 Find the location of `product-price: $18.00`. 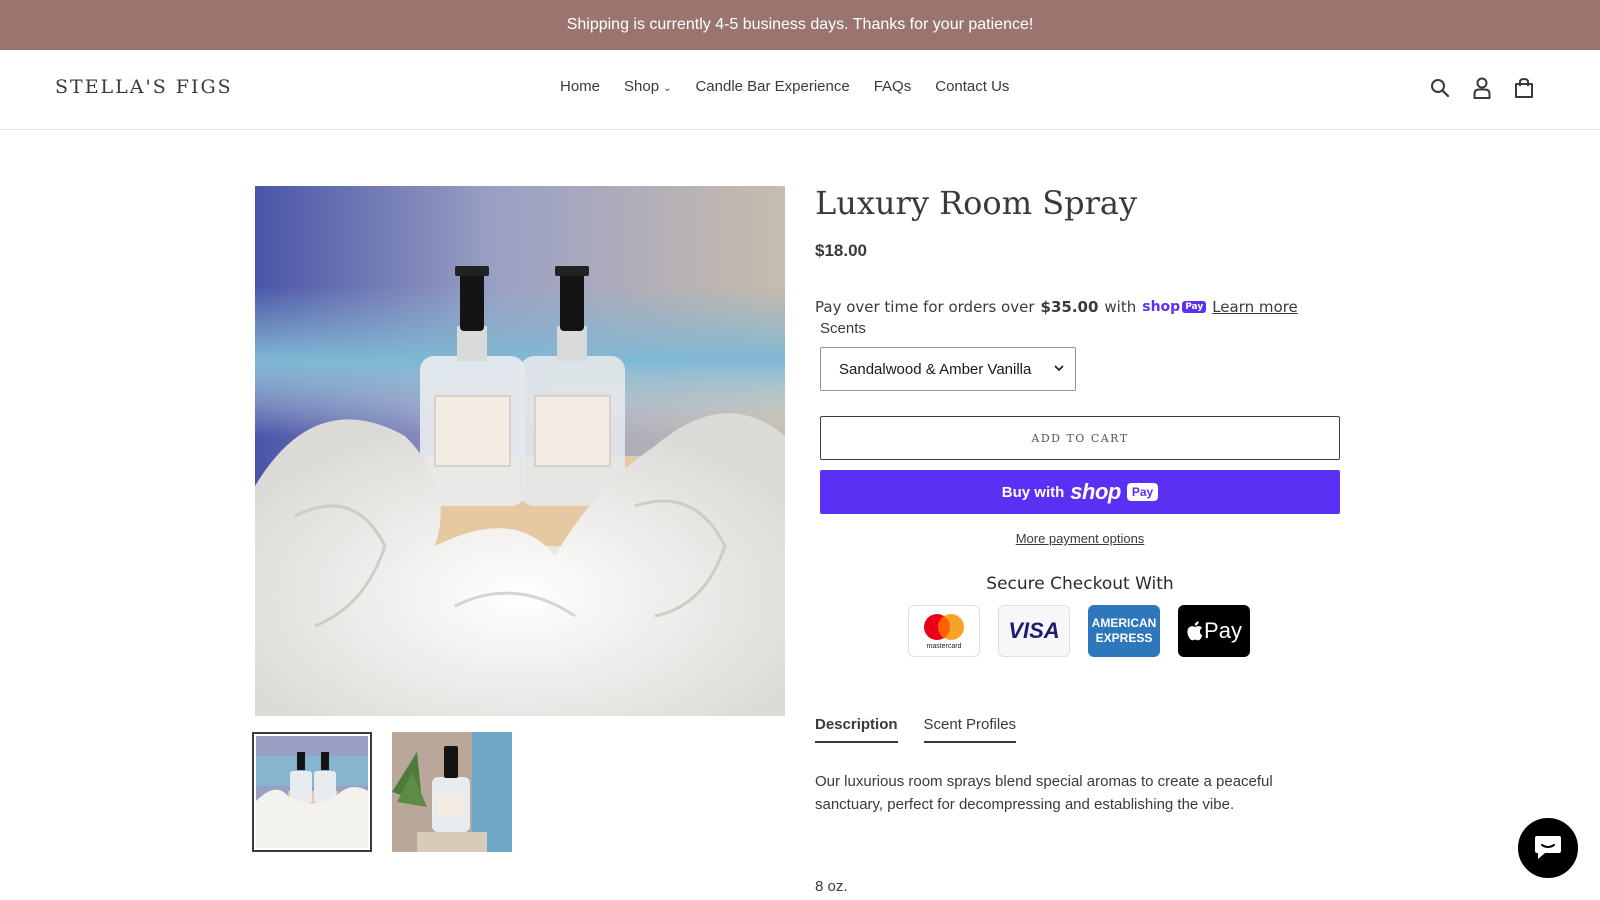

product-price: $18.00 is located at coordinates (841, 250).